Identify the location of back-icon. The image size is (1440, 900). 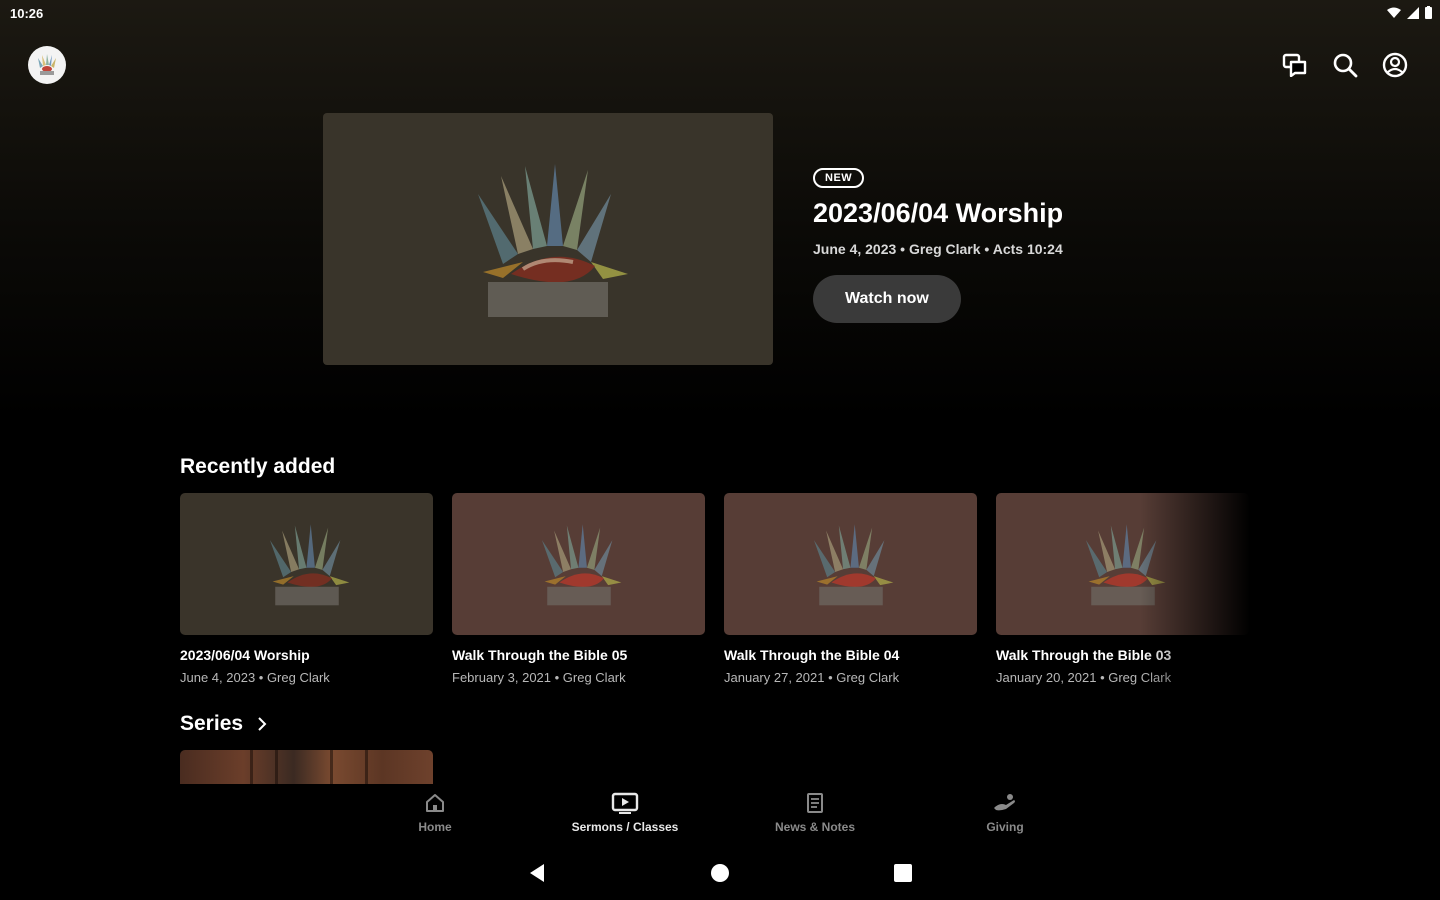
(537, 873).